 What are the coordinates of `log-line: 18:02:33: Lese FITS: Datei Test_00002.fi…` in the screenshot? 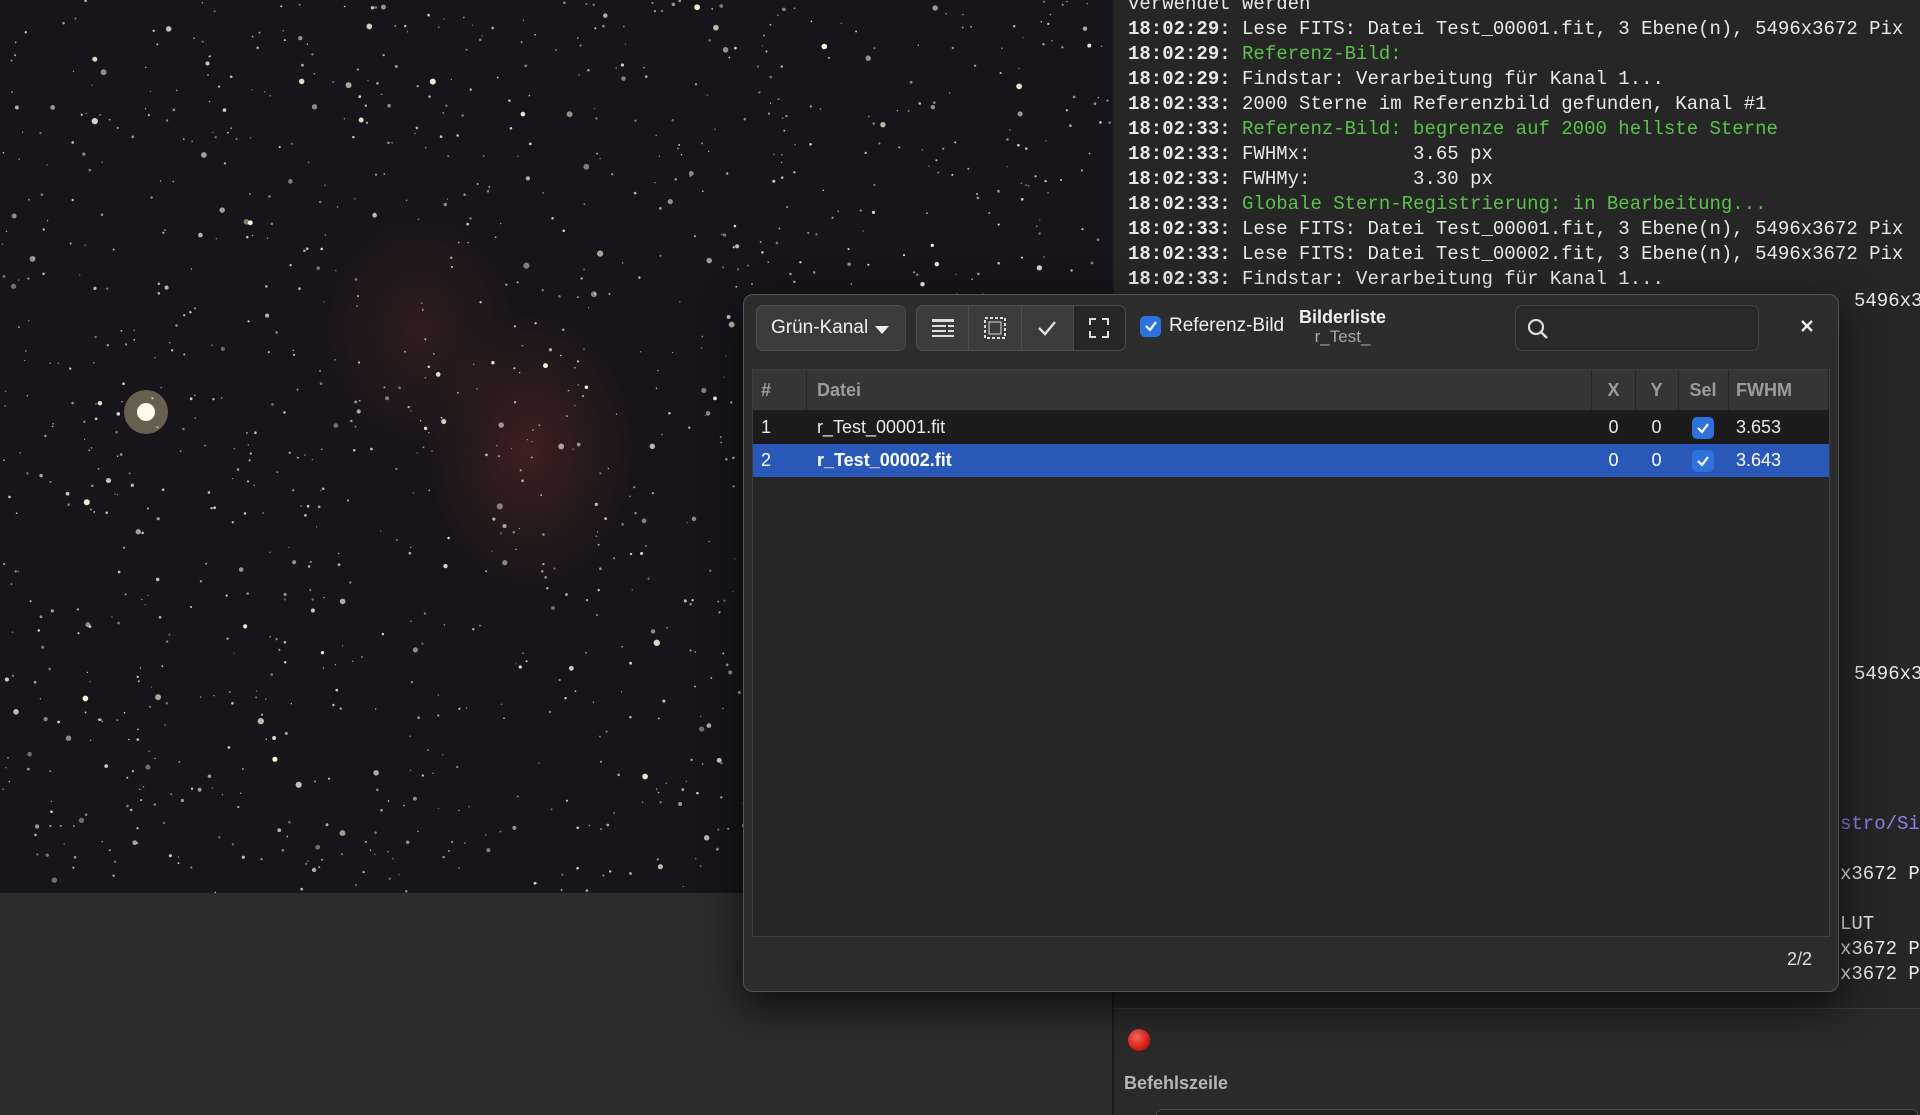 It's located at (1516, 254).